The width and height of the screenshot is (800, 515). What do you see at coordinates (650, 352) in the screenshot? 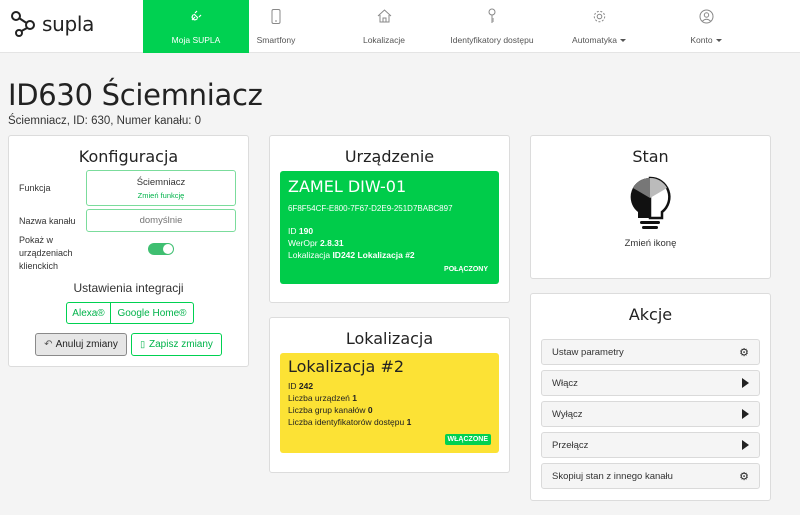
I see `action-set-parameters: Ustaw parametry ⚙` at bounding box center [650, 352].